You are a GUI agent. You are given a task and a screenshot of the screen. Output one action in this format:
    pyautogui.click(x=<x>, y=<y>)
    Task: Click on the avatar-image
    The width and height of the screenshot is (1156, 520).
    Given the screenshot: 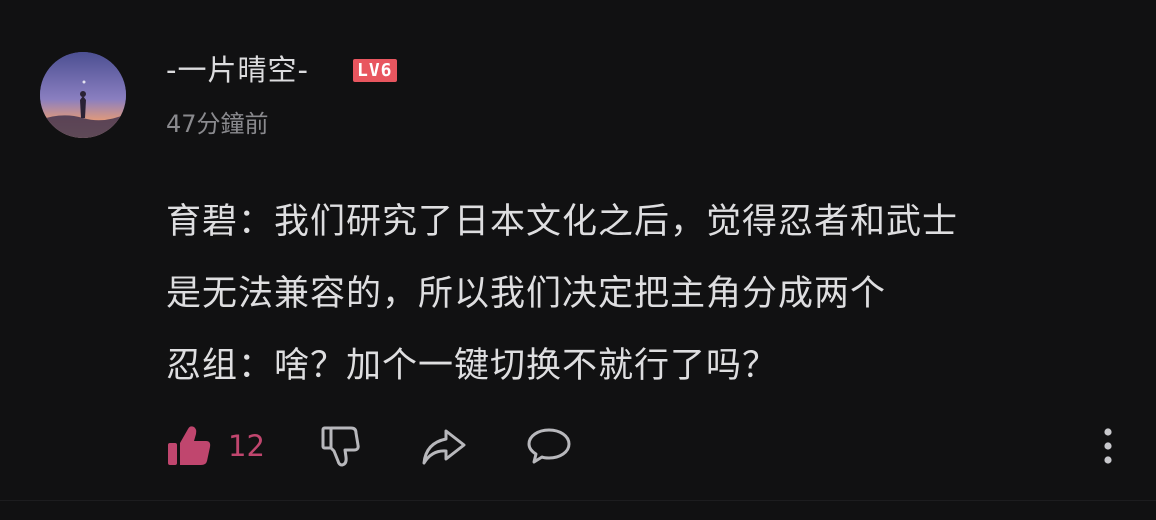 What is the action you would take?
    pyautogui.click(x=83, y=95)
    